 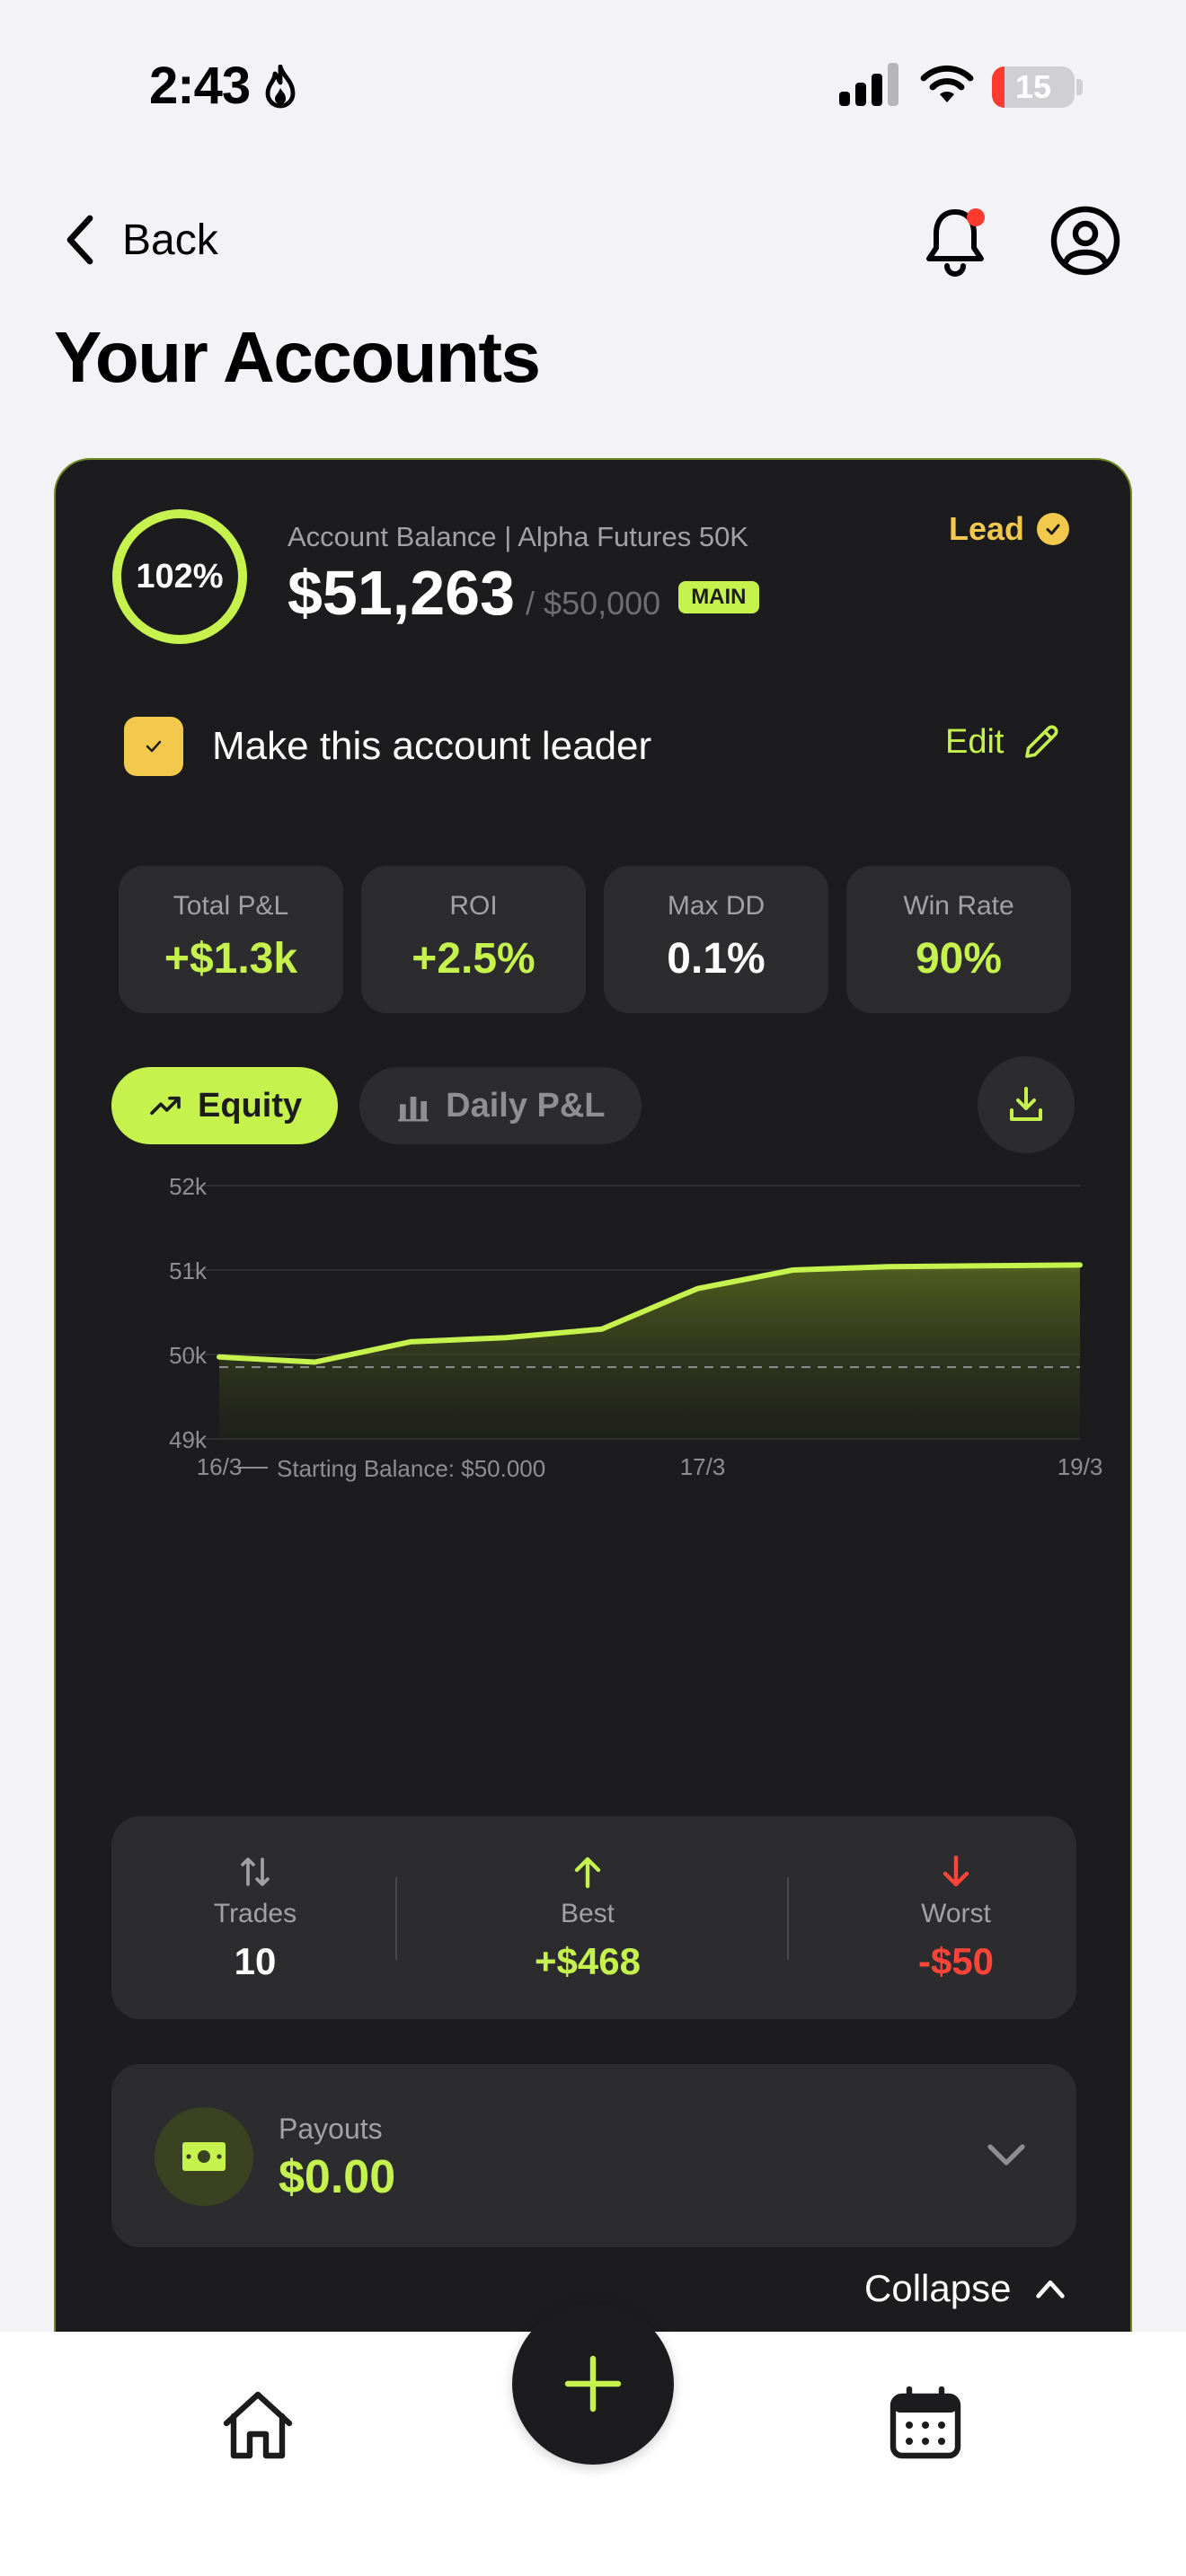 I want to click on back-label: Back, so click(x=170, y=240).